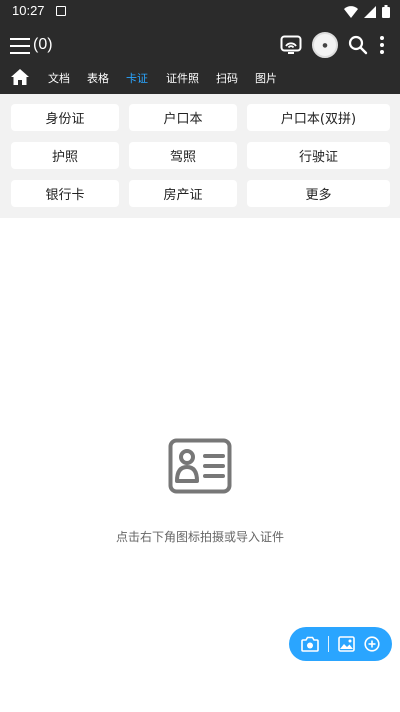 The image size is (400, 712). Describe the element at coordinates (199, 537) in the screenshot. I see `empty-state-message: 点击右下角图标拍摄或导入证件` at that location.